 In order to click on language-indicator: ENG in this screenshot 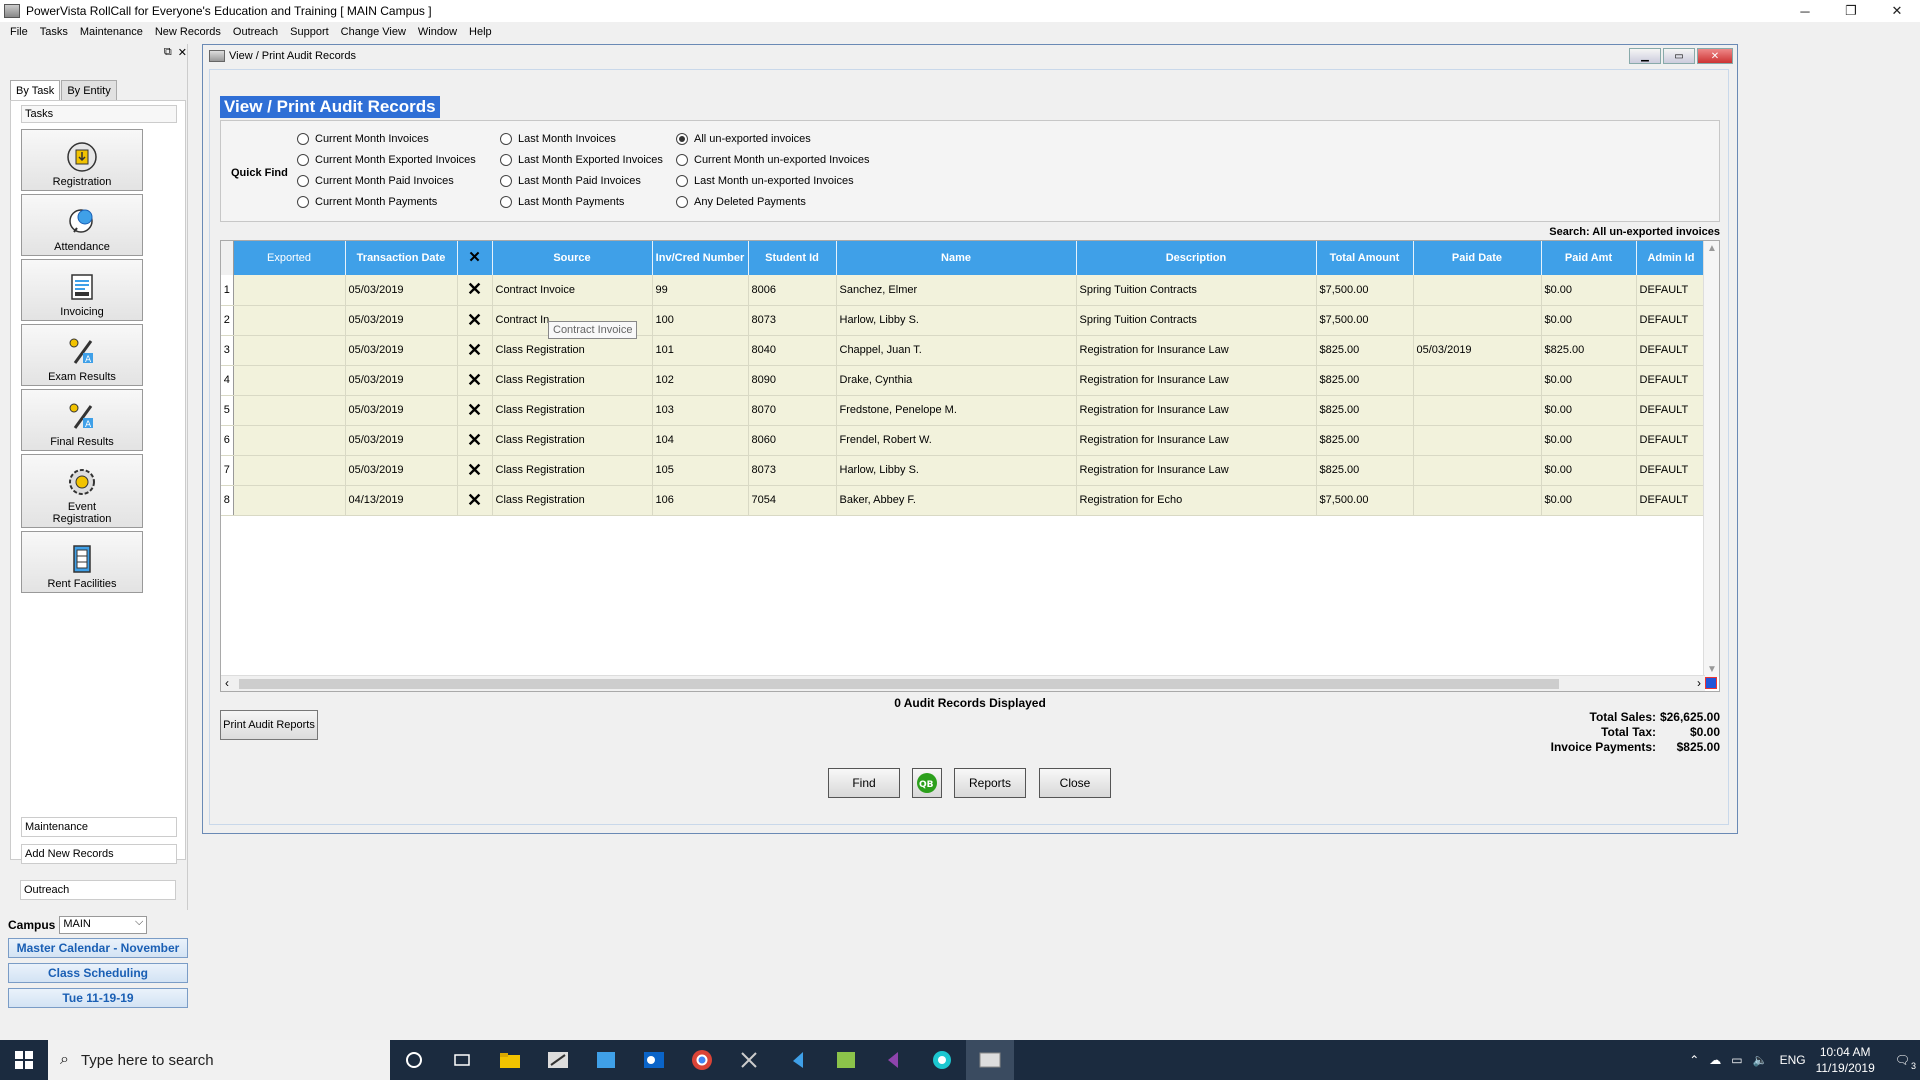, I will do `click(1793, 1060)`.